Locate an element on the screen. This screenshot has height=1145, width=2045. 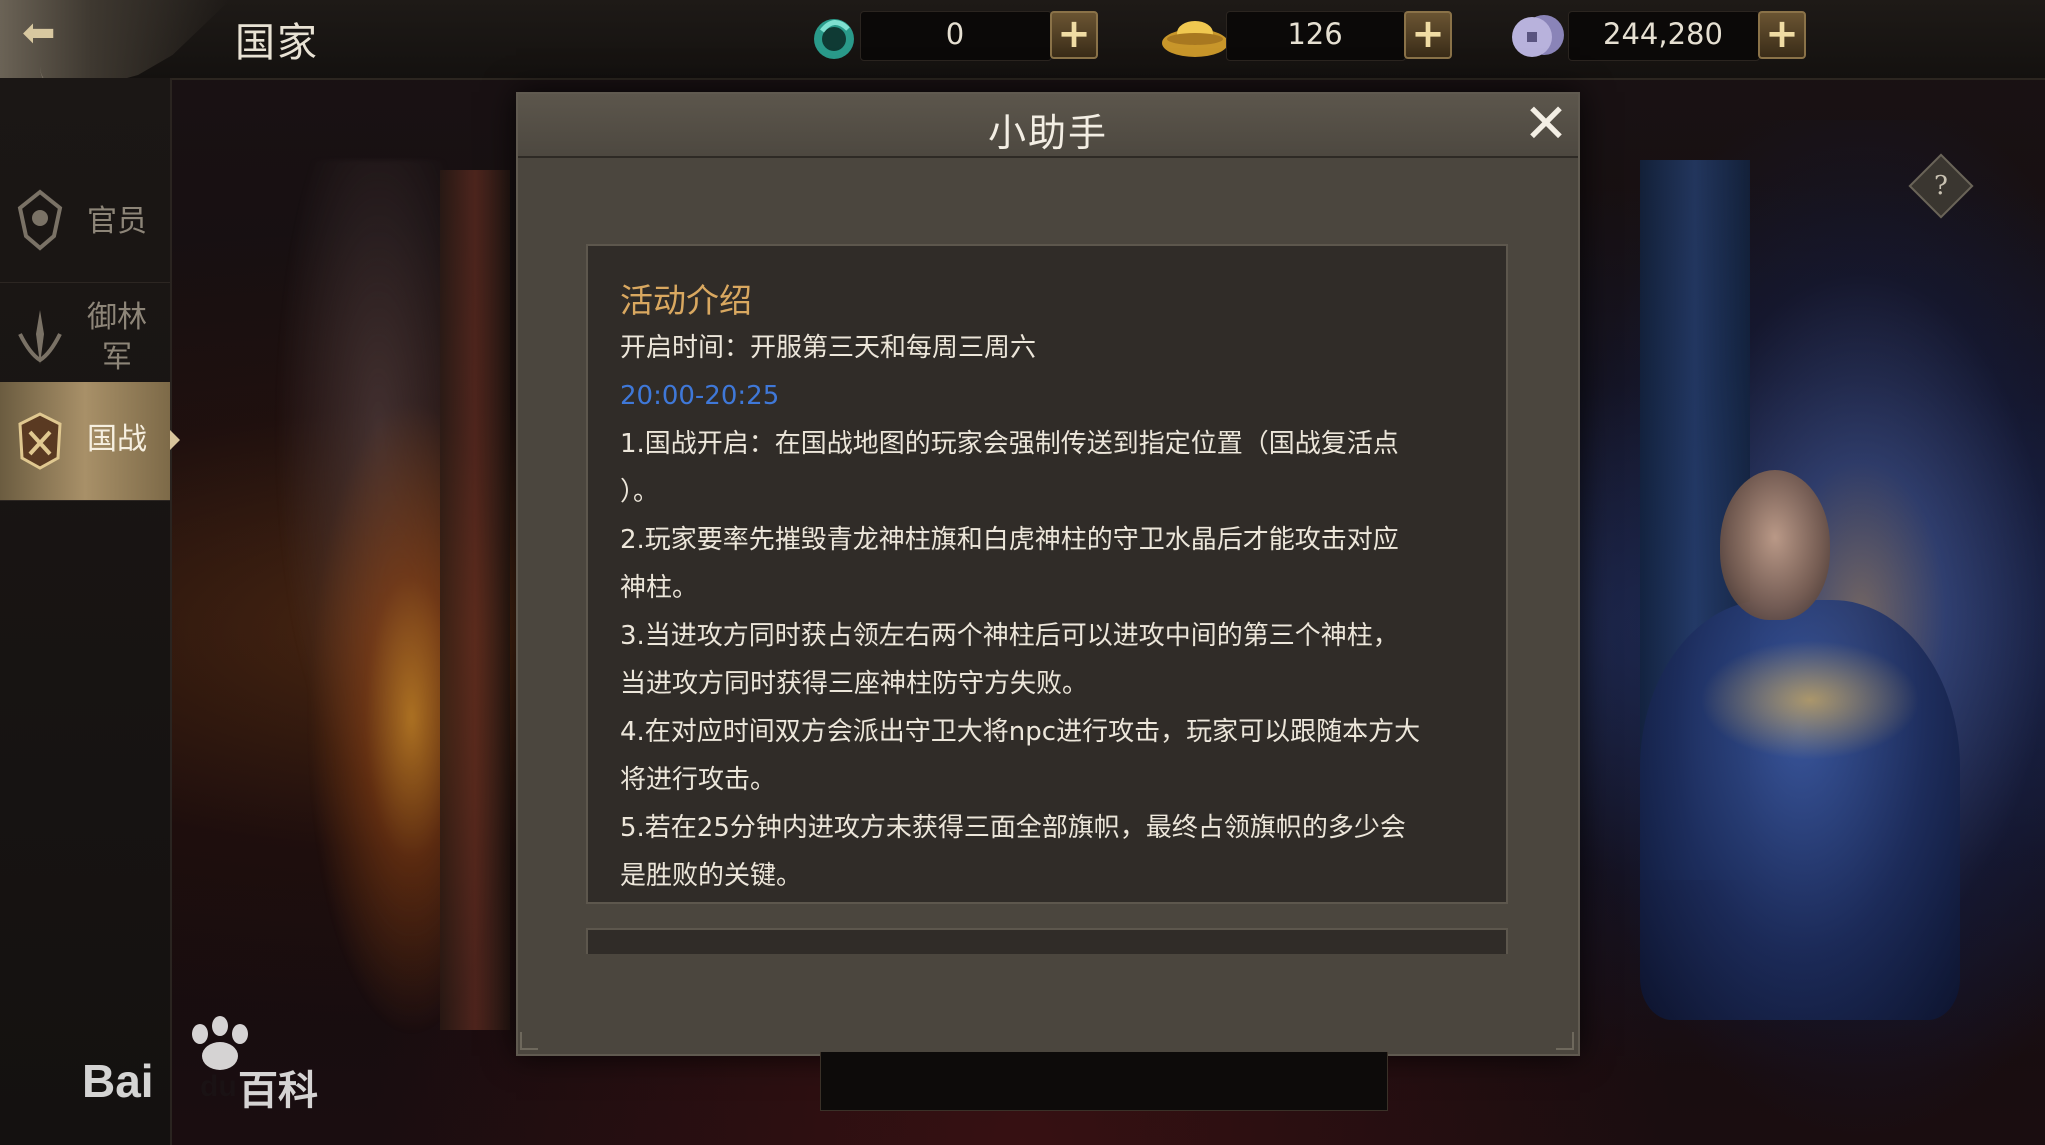
page-title: 国家 is located at coordinates (277, 43).